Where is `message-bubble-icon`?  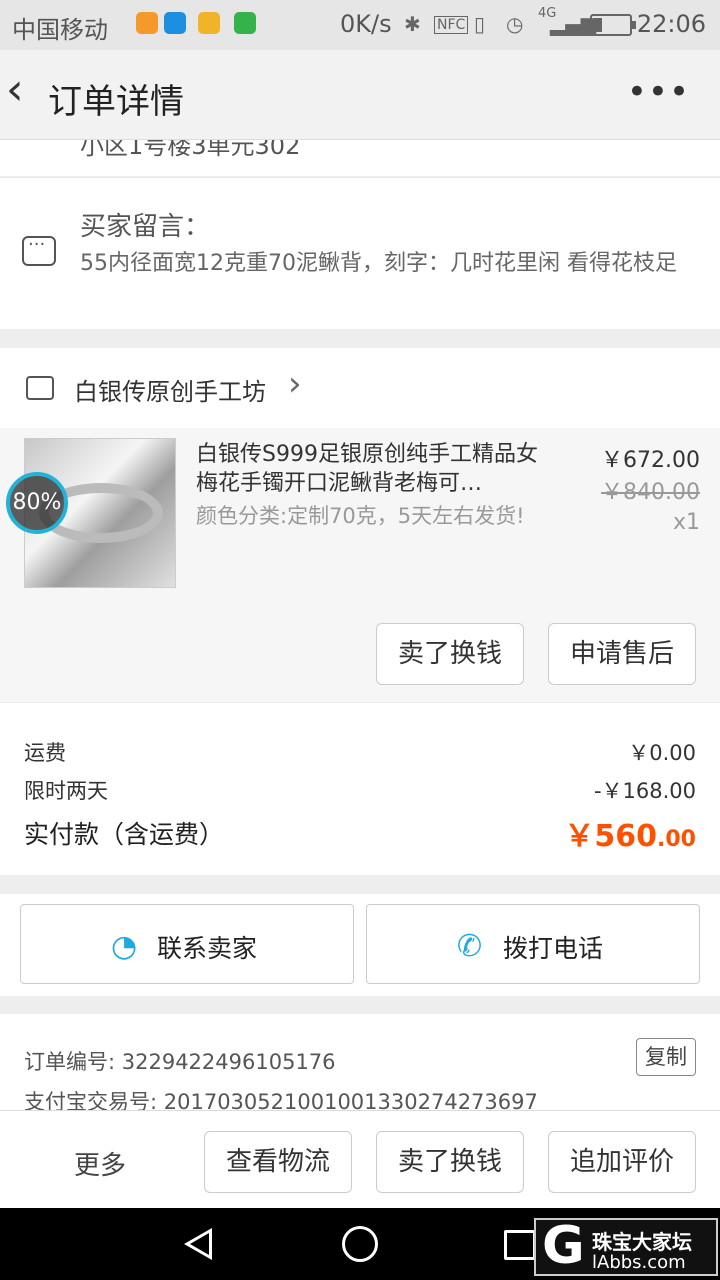 message-bubble-icon is located at coordinates (39, 250).